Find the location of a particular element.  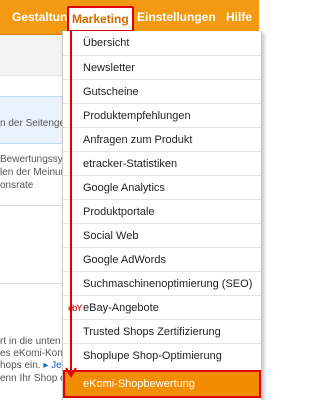

background-text: n der Seitenge is located at coordinates (33, 123).